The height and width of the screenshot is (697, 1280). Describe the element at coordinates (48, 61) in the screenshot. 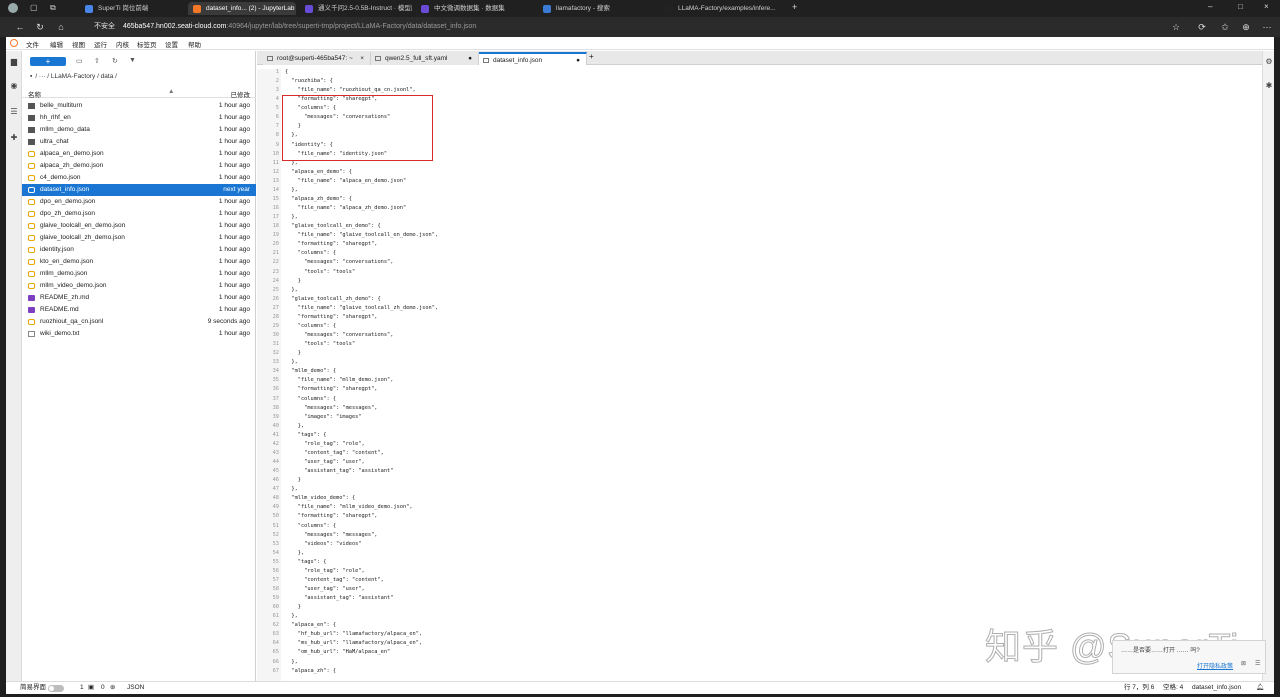

I see `new-launcher-button: +` at that location.